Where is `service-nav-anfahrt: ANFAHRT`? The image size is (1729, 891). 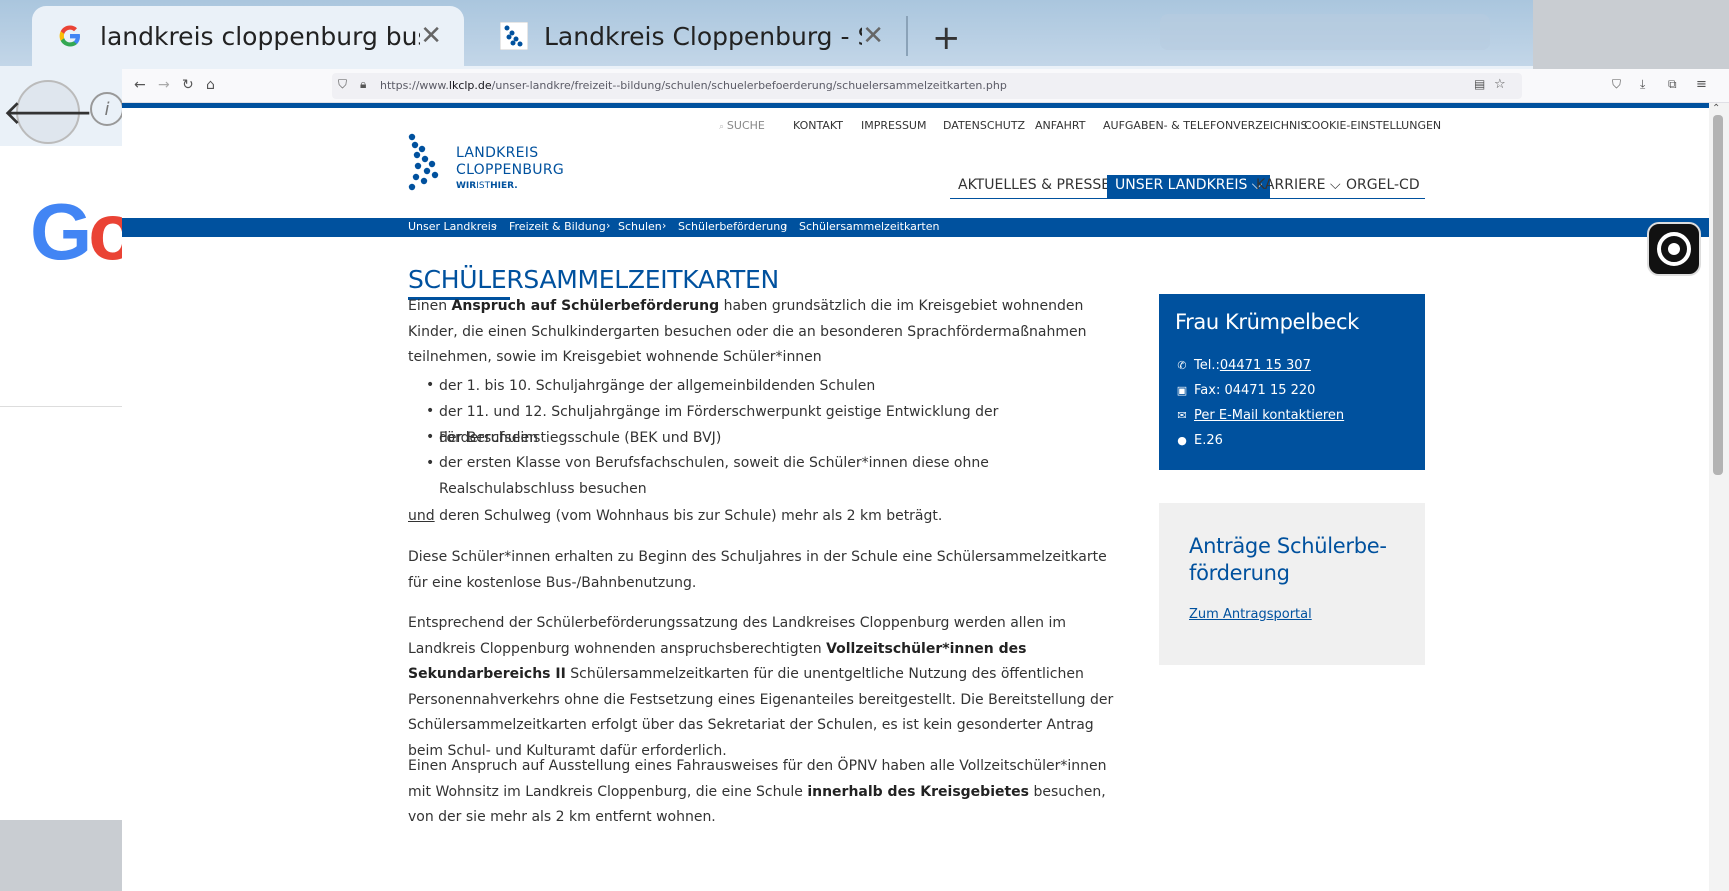 service-nav-anfahrt: ANFAHRT is located at coordinates (1060, 125).